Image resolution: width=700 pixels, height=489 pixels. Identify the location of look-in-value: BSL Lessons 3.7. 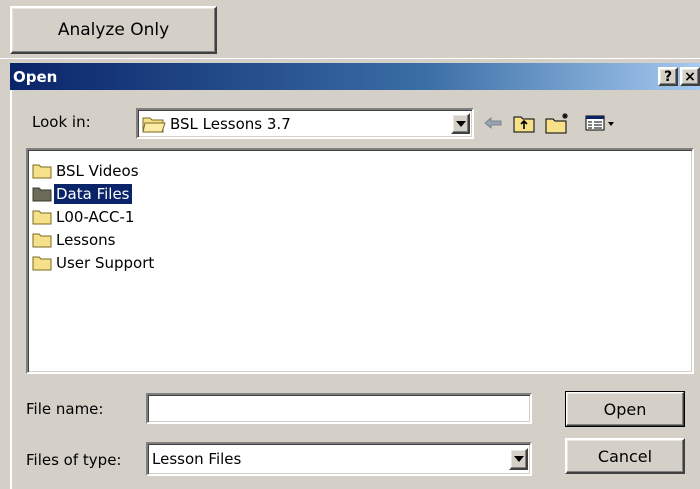
(230, 123).